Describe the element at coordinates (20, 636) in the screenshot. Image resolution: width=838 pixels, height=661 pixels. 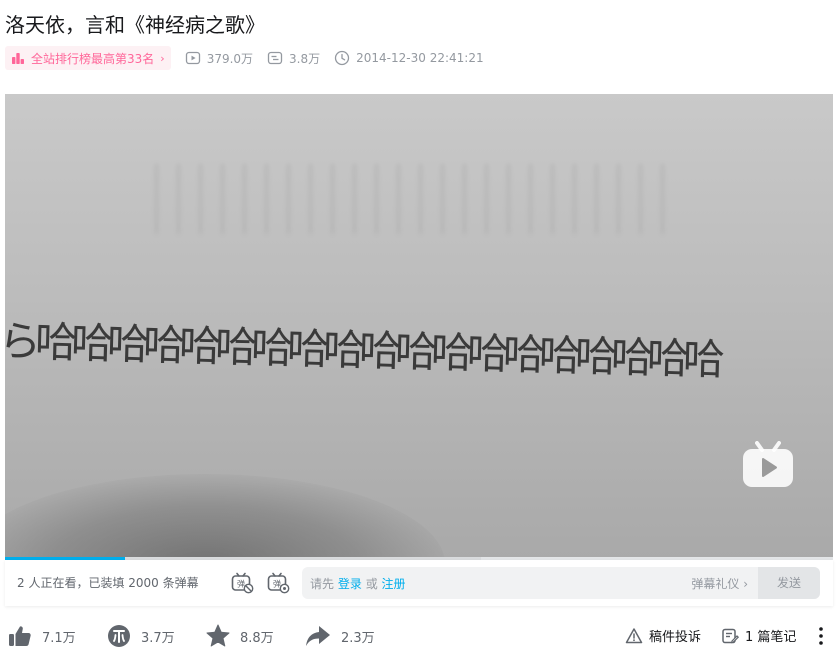
I see `thumbs-up-icon` at that location.